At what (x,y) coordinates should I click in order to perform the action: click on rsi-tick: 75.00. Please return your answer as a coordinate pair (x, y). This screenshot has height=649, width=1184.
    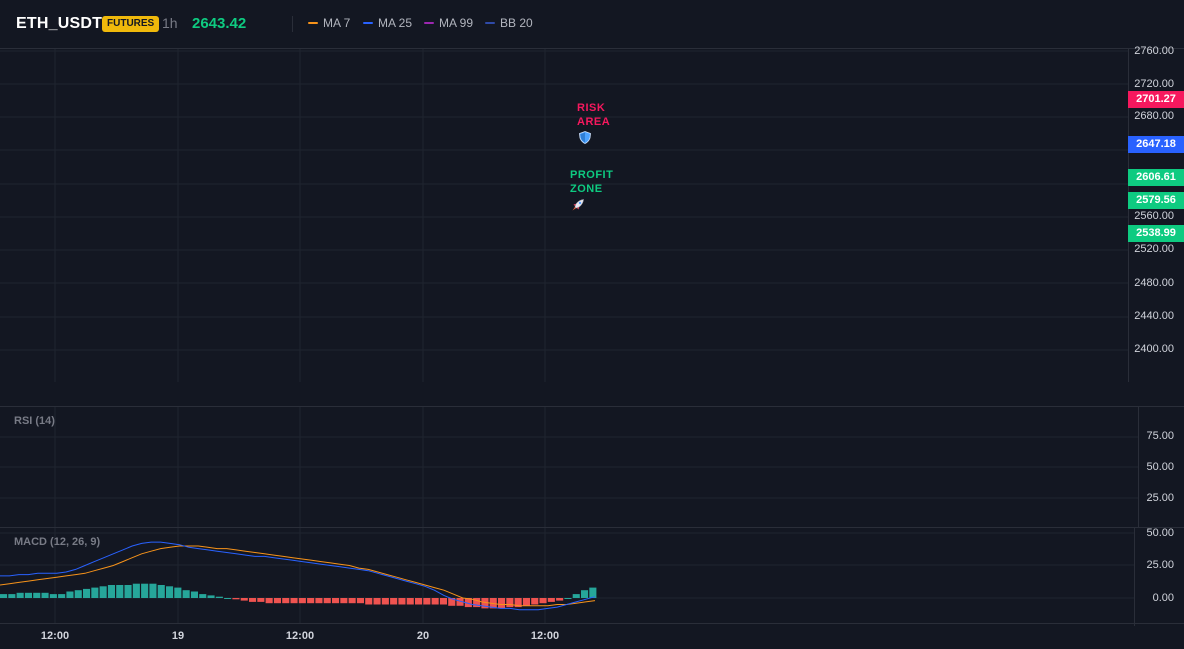
    Looking at the image, I should click on (1160, 436).